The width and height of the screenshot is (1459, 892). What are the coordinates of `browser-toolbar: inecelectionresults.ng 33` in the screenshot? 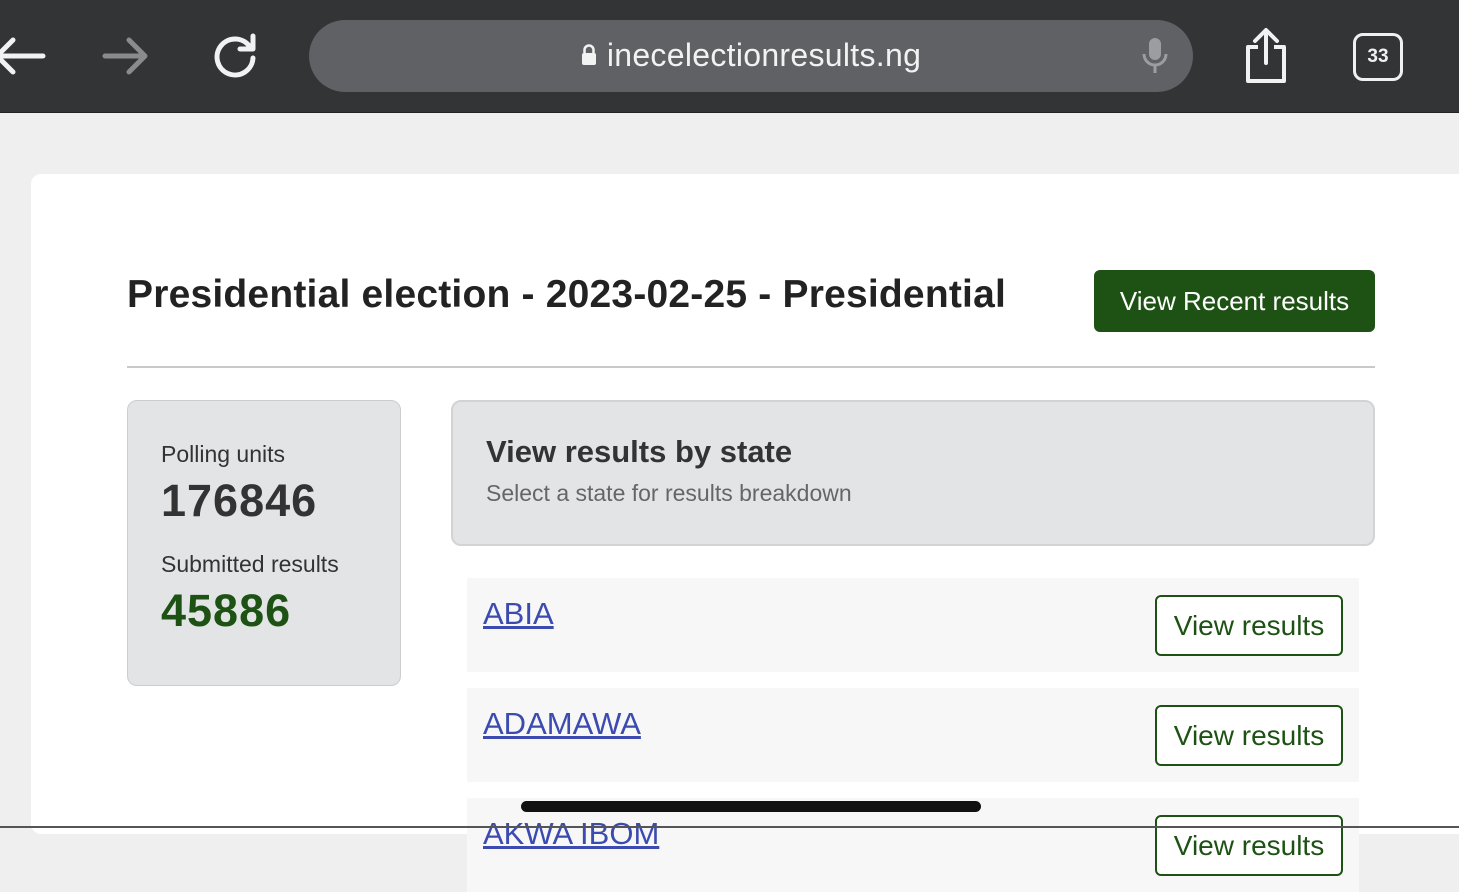 It's located at (729, 56).